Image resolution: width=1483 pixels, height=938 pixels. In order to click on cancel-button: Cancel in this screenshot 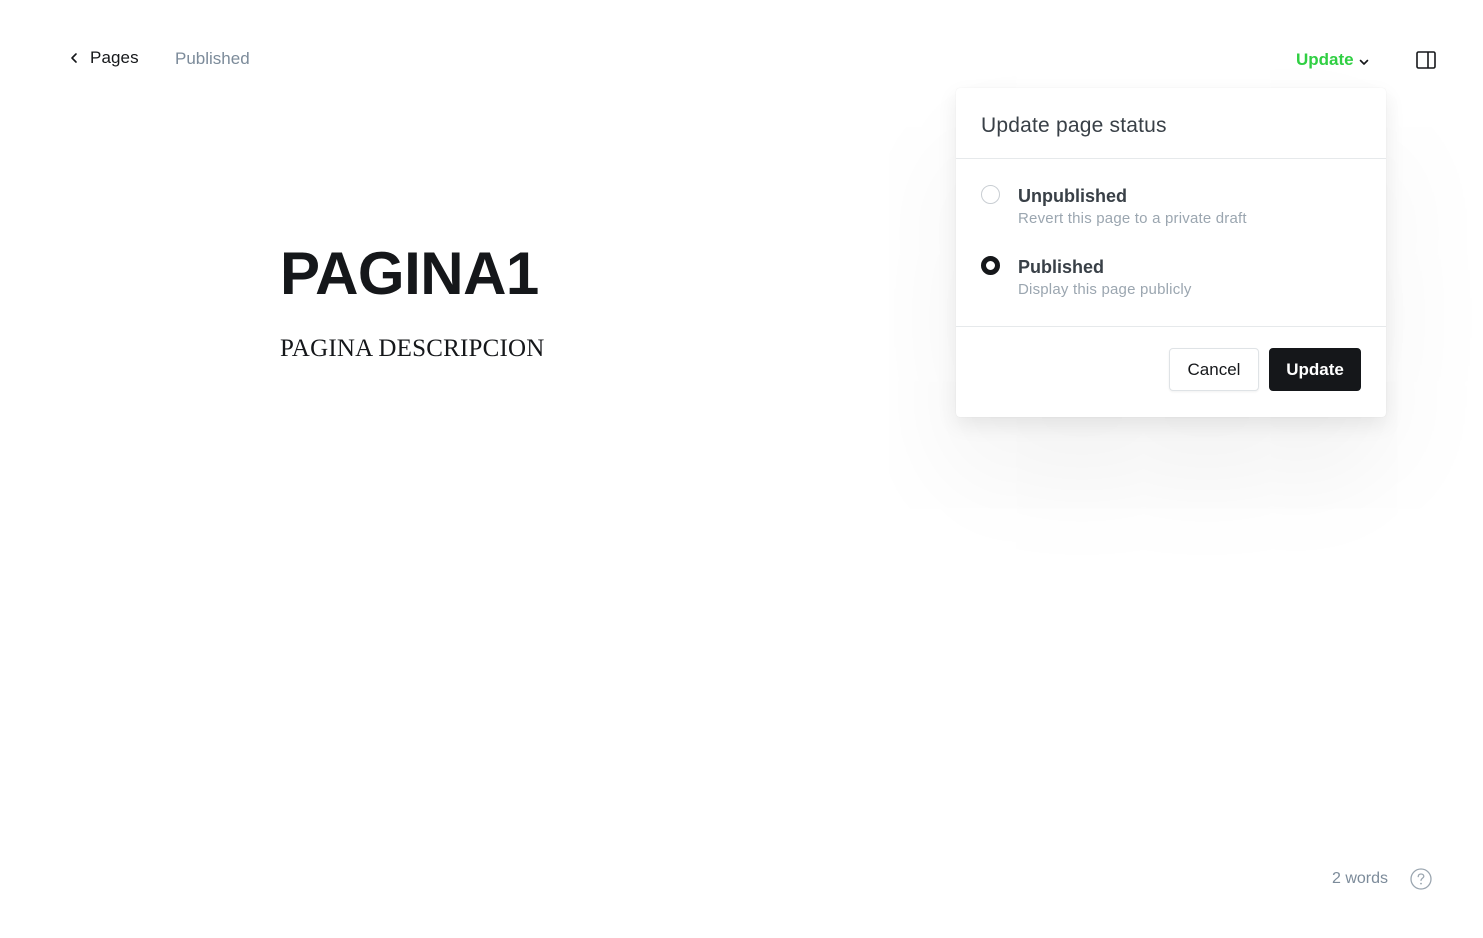, I will do `click(1214, 369)`.